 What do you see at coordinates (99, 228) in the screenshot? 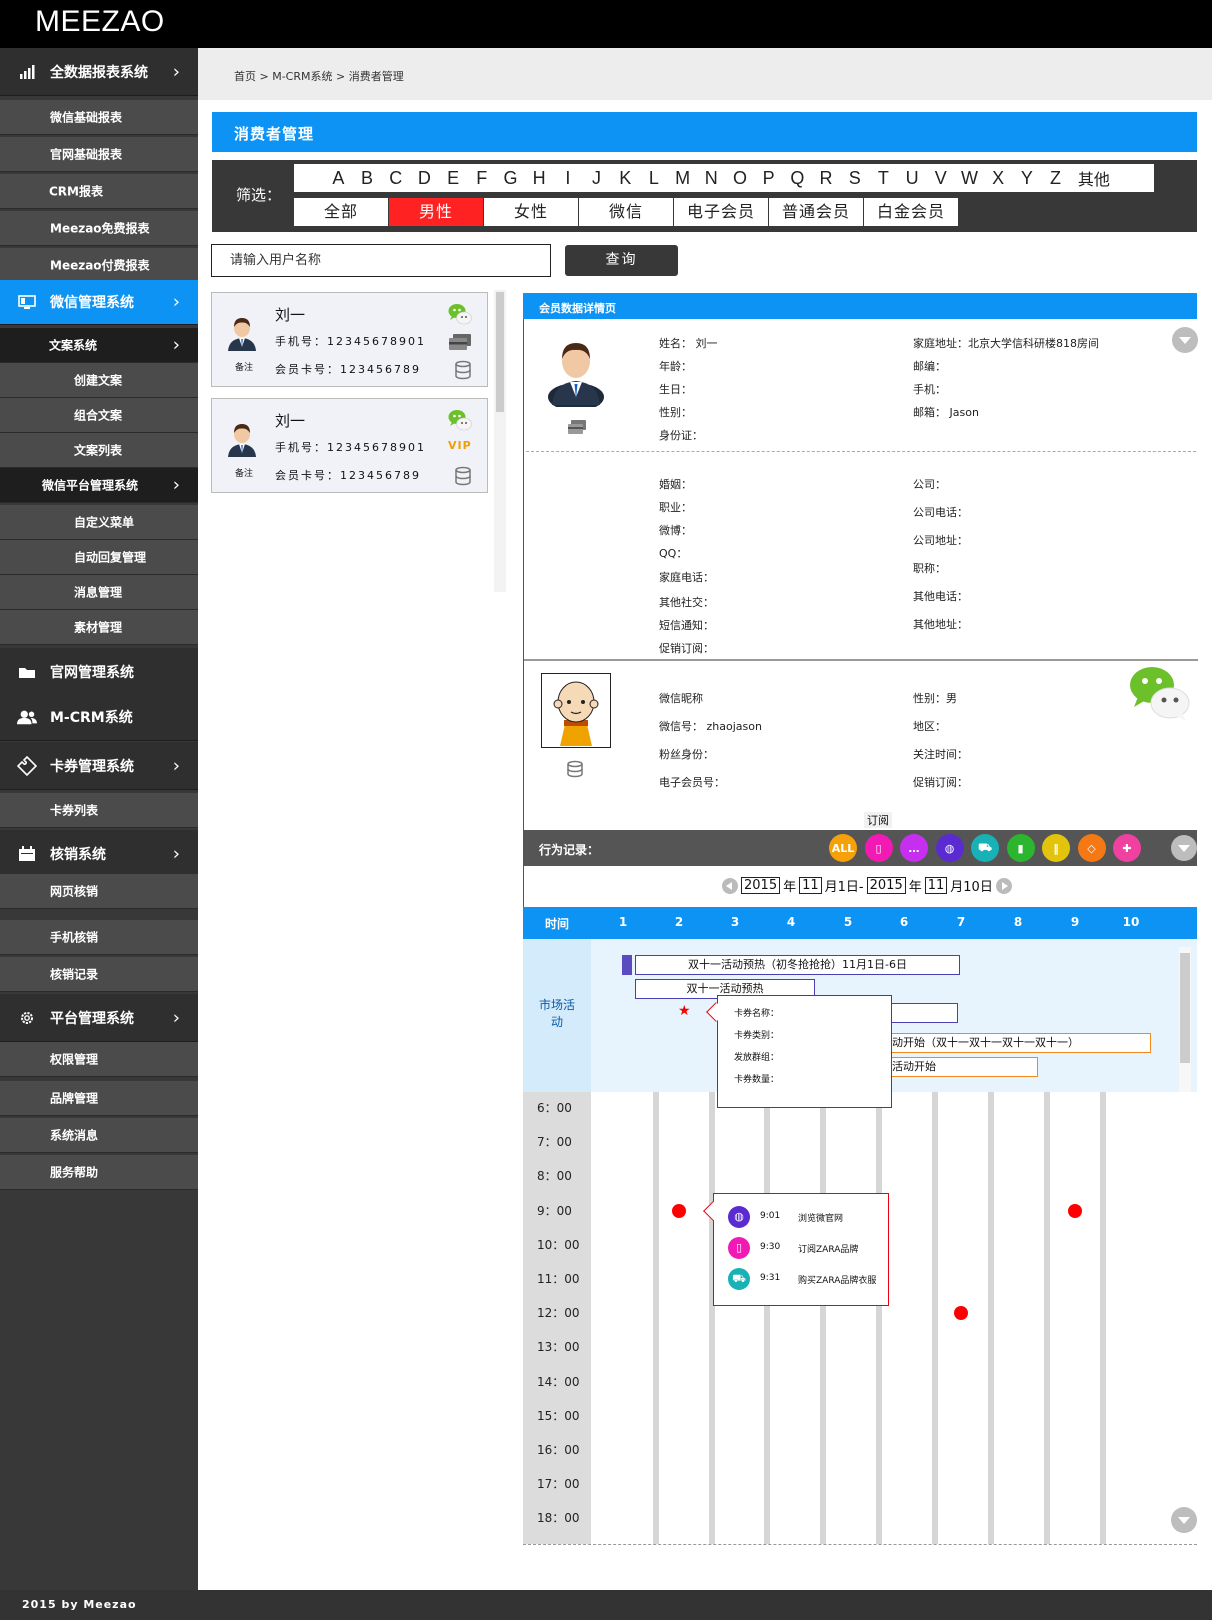
I see `sidebar-item-sub-4: Meezao免费报表` at bounding box center [99, 228].